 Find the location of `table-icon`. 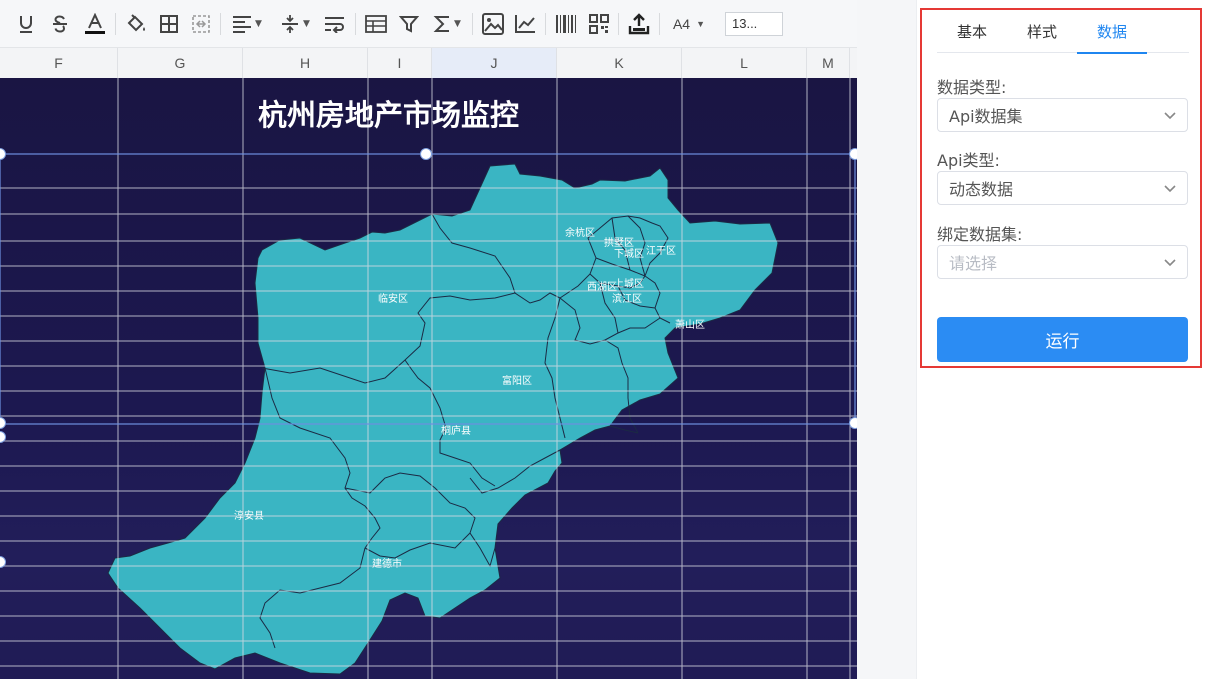

table-icon is located at coordinates (376, 24).